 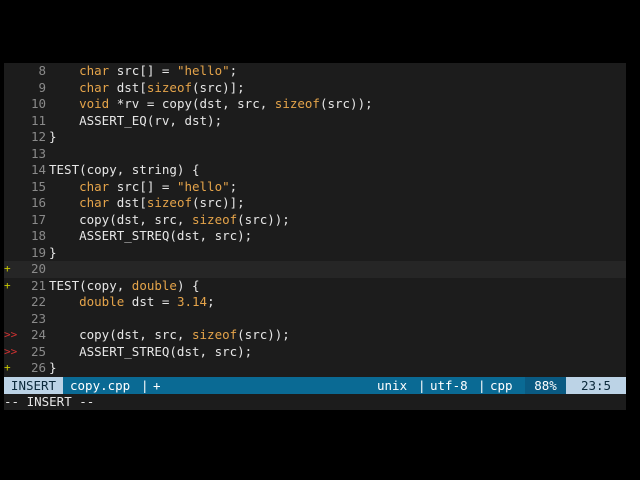 What do you see at coordinates (188, 285) in the screenshot?
I see `code-token: ) {` at bounding box center [188, 285].